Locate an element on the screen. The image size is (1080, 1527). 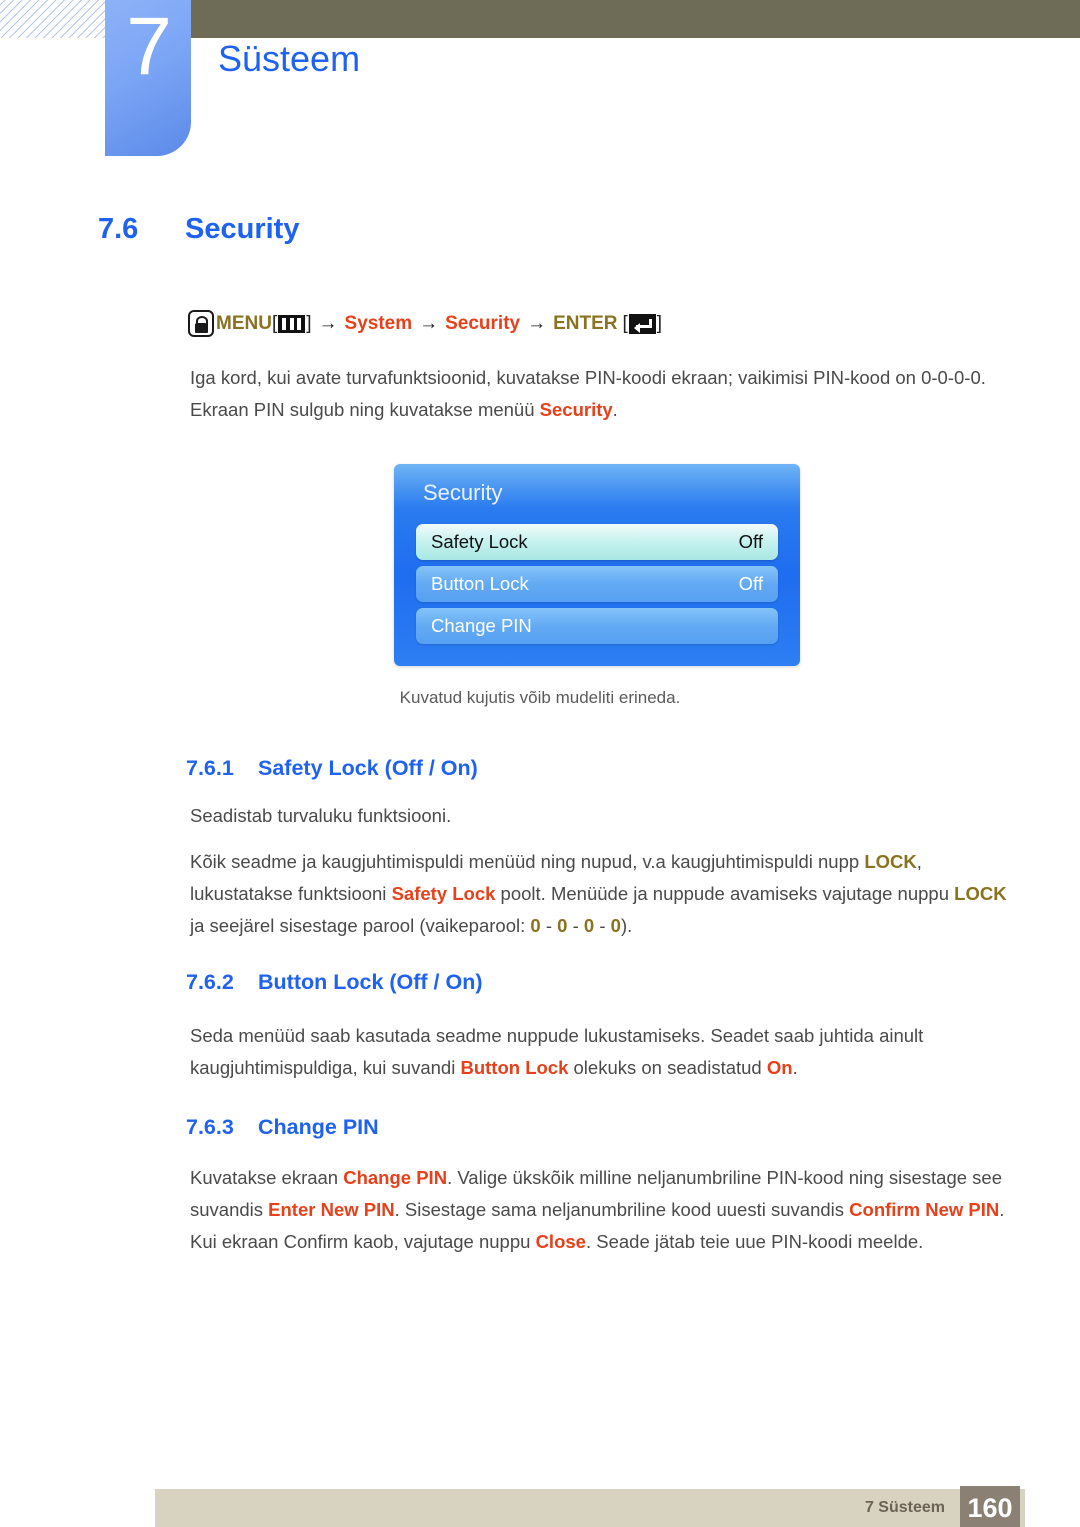
subsection-heading-762: 7.6.2 Button Lock (Off / On) is located at coordinates (334, 982).